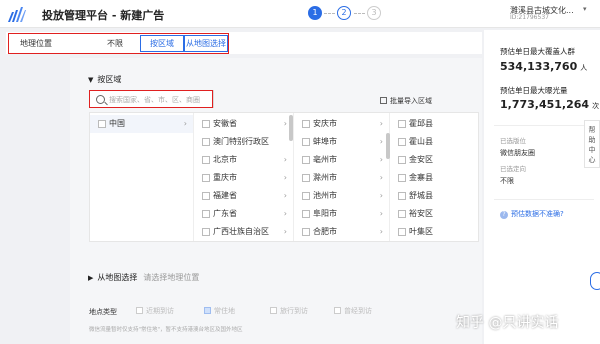 The height and width of the screenshot is (344, 600). Describe the element at coordinates (315, 13) in the screenshot. I see `step-1: 1` at that location.